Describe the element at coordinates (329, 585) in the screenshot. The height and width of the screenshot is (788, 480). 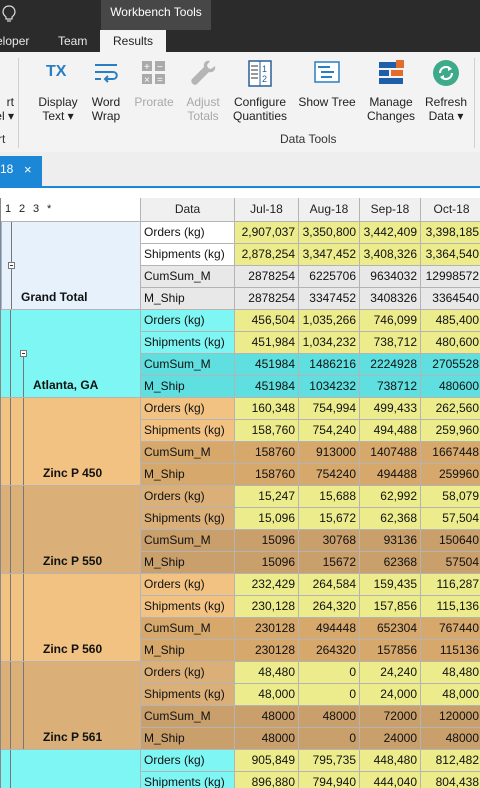
I see `value-cell: 264,584` at that location.